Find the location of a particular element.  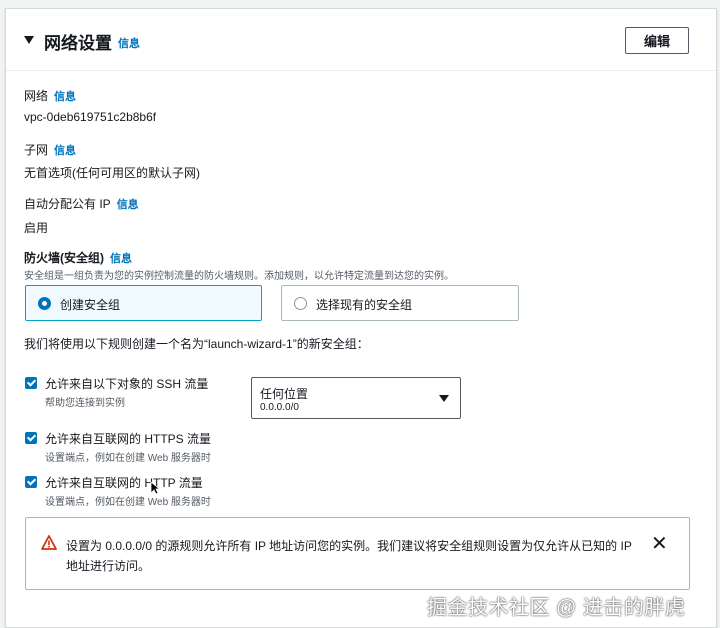

edit-button: 编辑 is located at coordinates (657, 40).